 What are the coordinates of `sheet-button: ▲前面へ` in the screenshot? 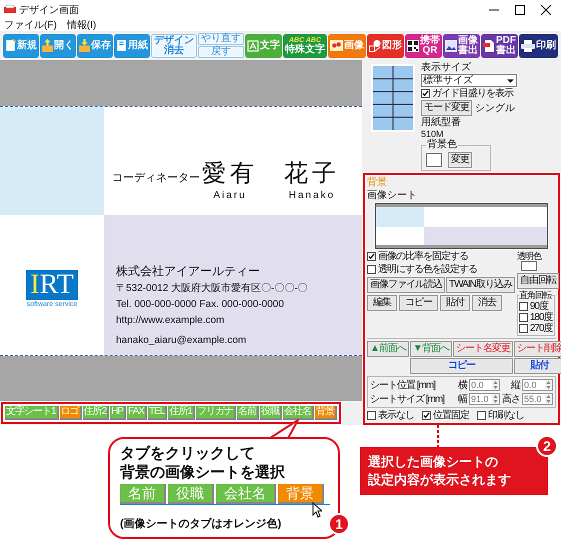 It's located at (388, 349).